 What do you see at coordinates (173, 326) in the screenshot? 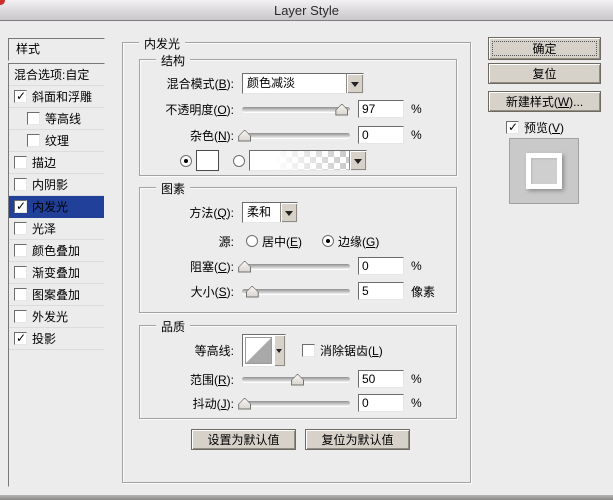
I see `quality-group-label: 品质` at bounding box center [173, 326].